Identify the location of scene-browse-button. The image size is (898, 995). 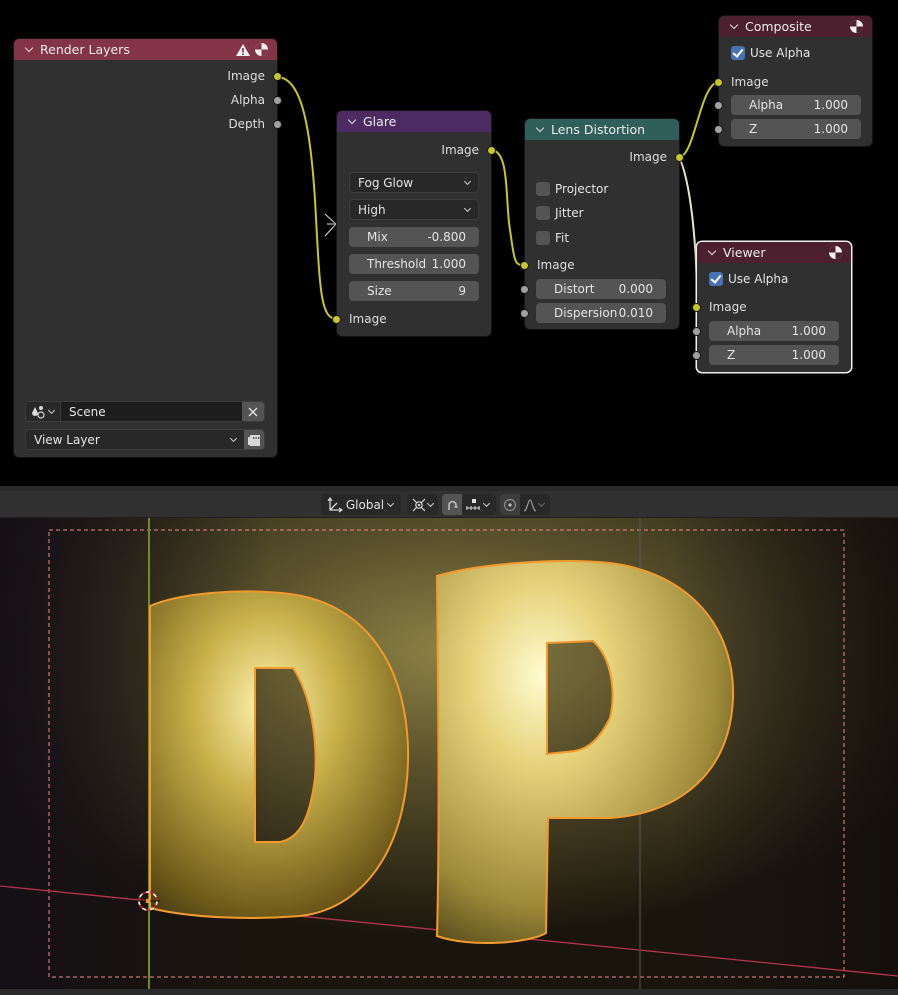
(43, 411).